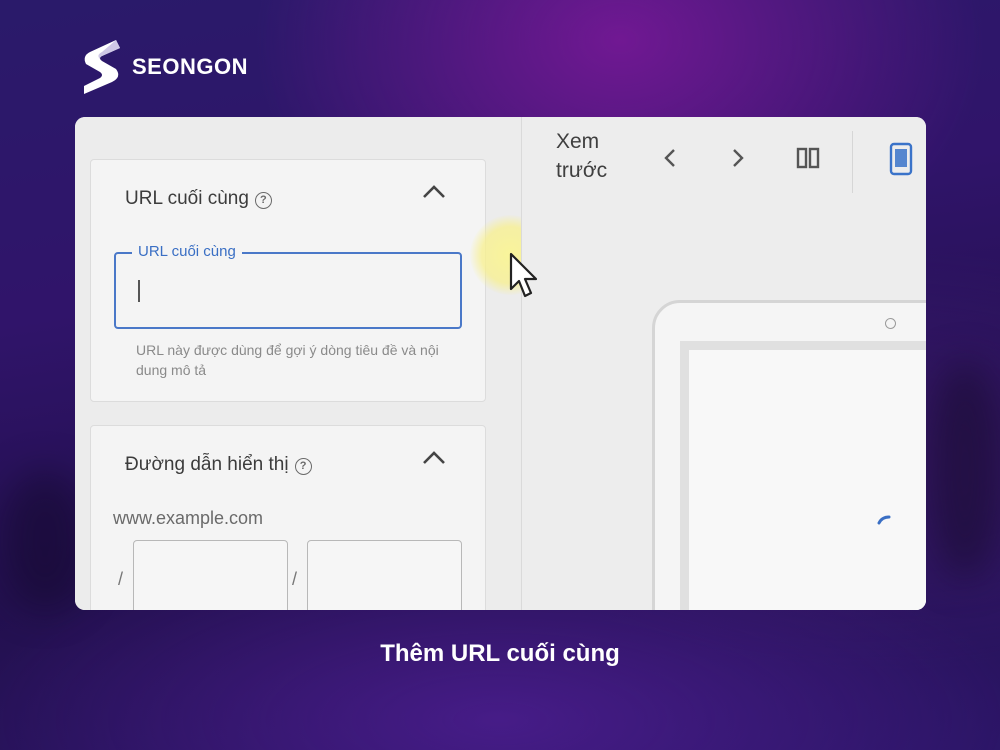  I want to click on toolbar-divider, so click(852, 162).